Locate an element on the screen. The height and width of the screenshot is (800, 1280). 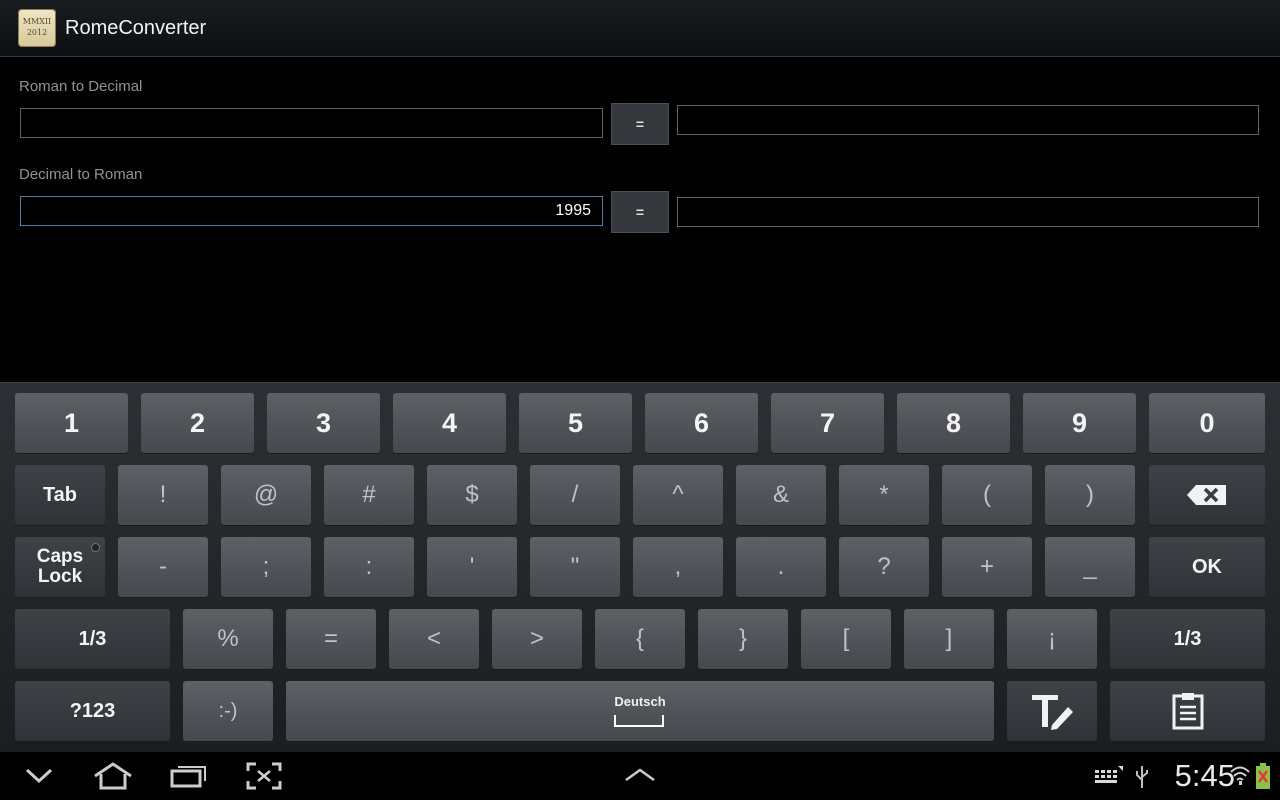
key-semicolon: ; is located at coordinates (266, 567).